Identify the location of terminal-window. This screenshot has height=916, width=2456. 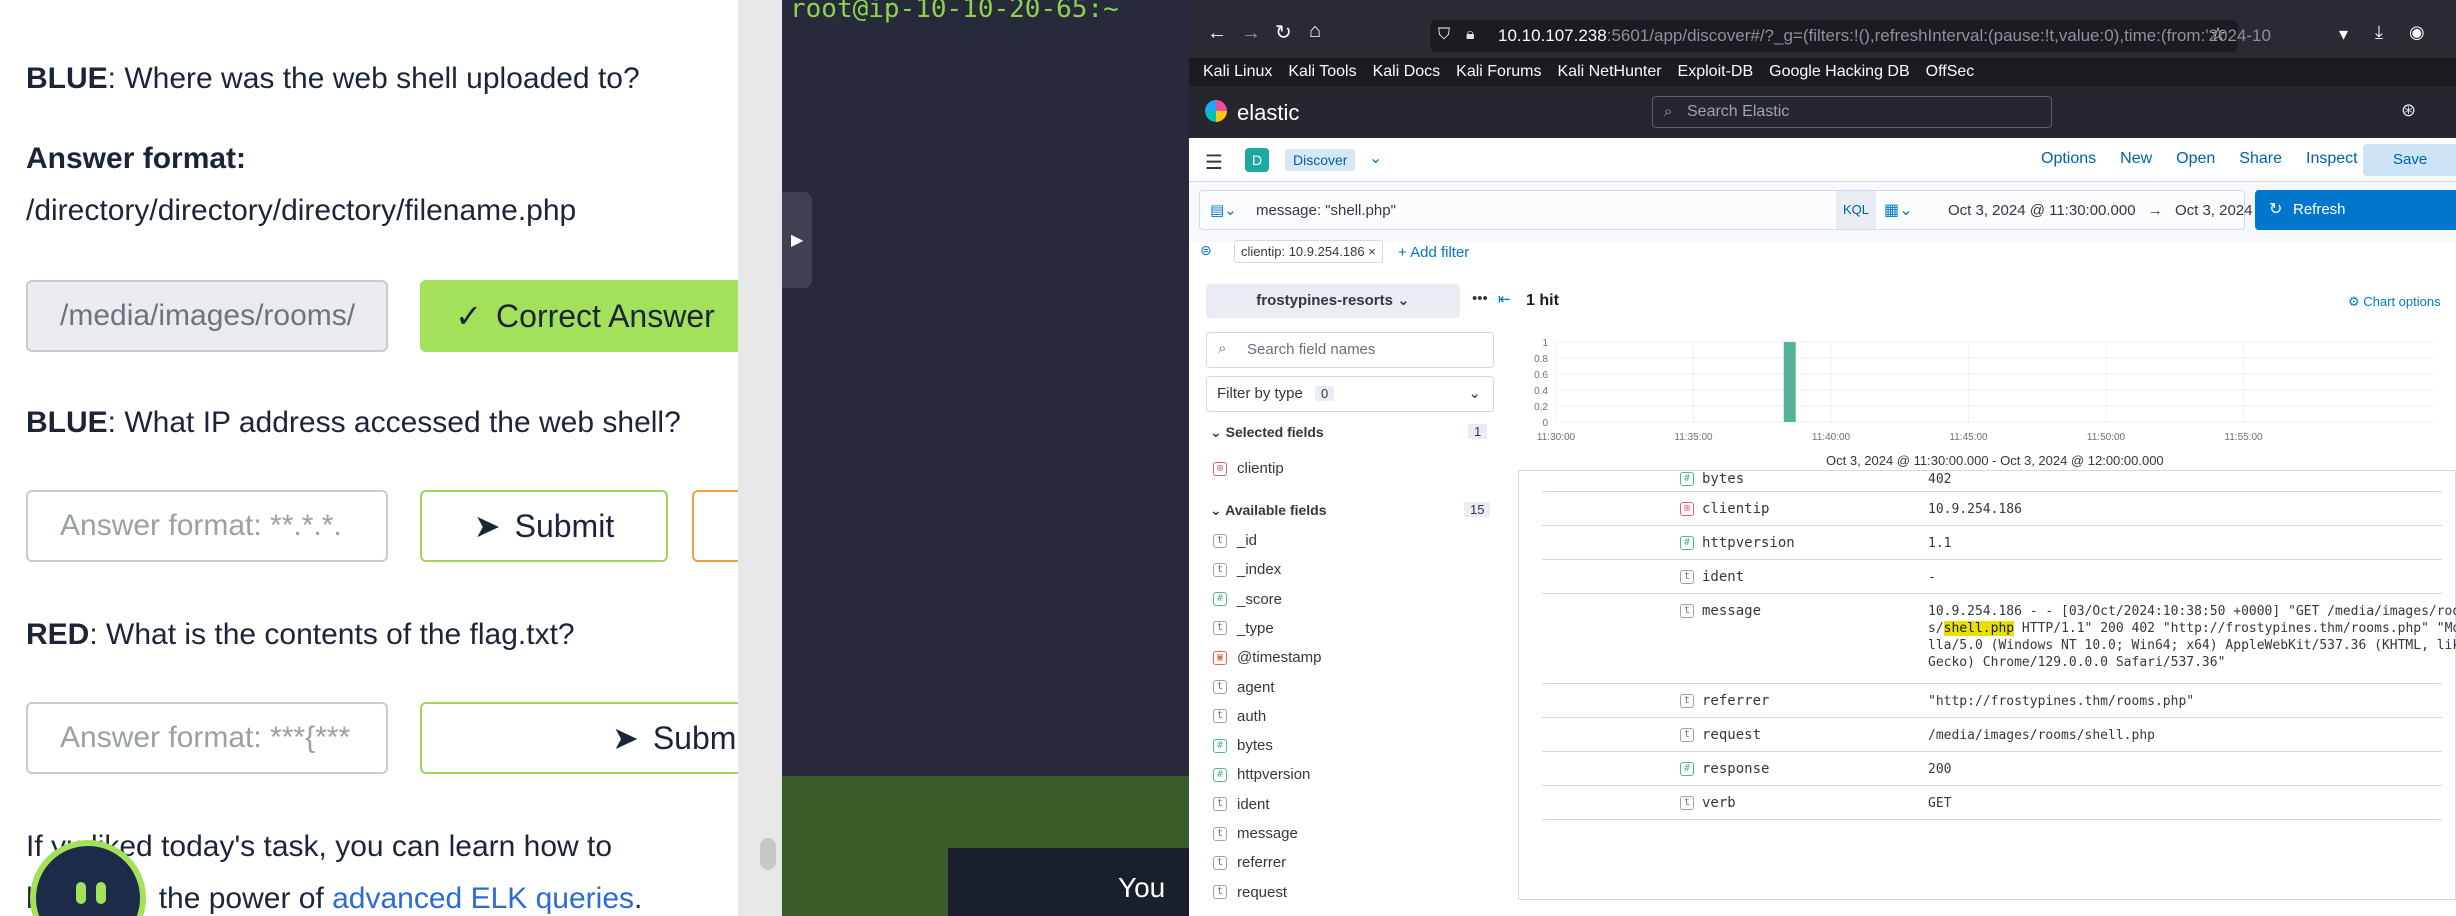
(985, 388).